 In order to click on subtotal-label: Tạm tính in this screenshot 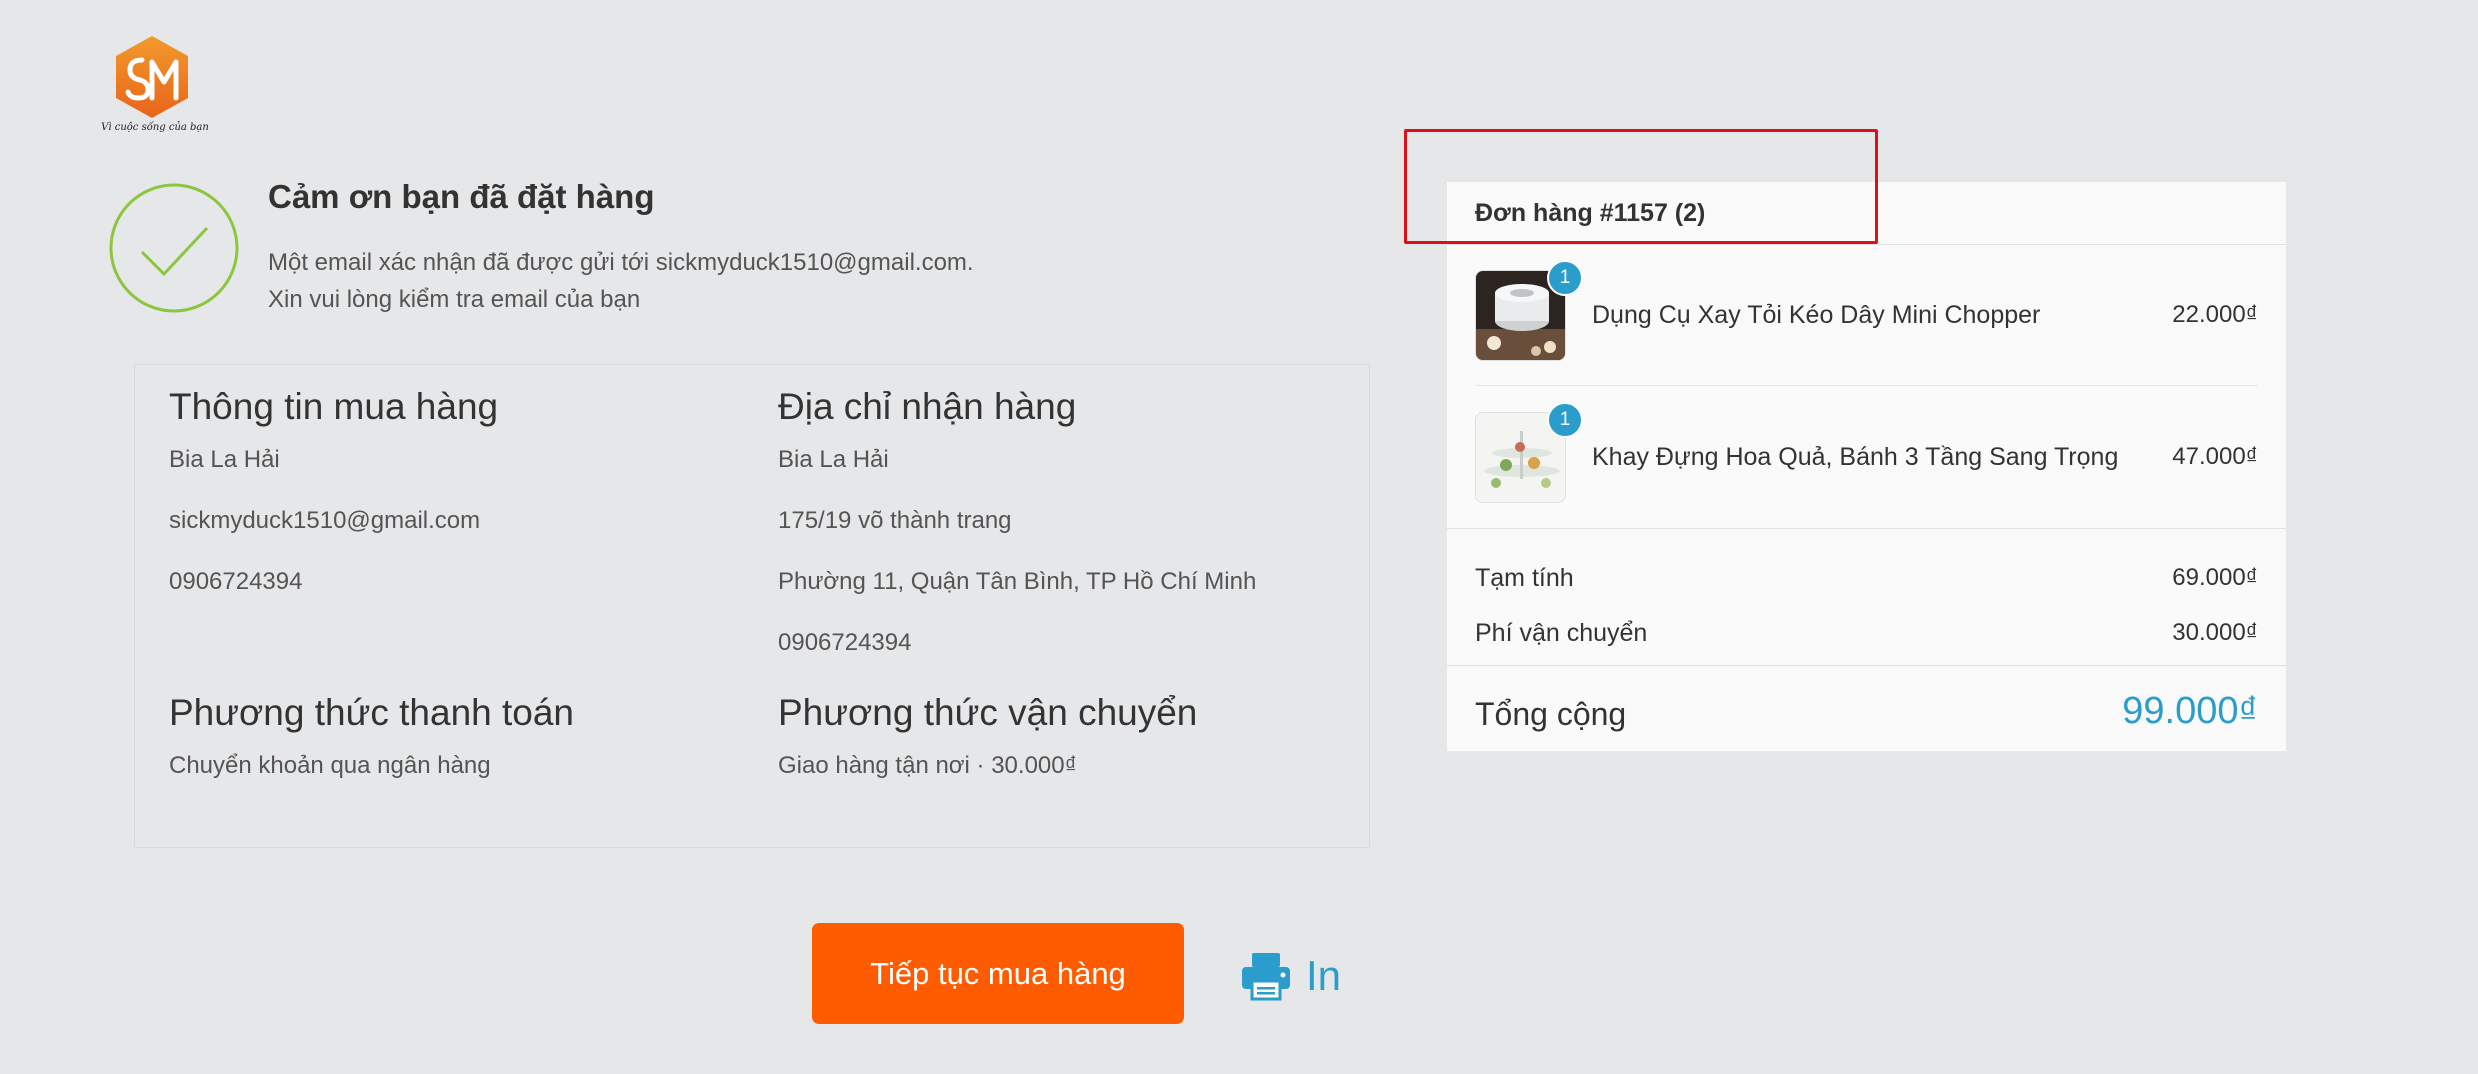, I will do `click(1524, 578)`.